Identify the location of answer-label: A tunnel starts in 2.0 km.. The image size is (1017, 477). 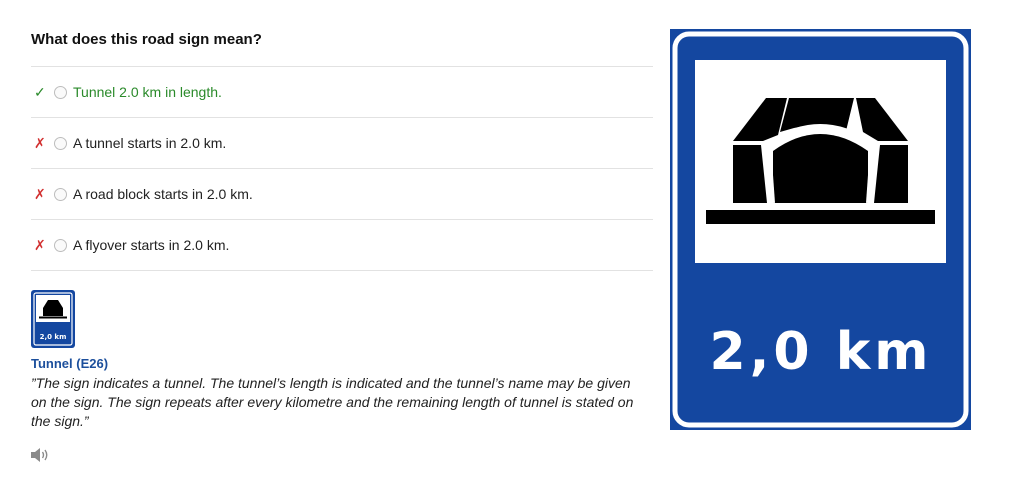
(150, 143).